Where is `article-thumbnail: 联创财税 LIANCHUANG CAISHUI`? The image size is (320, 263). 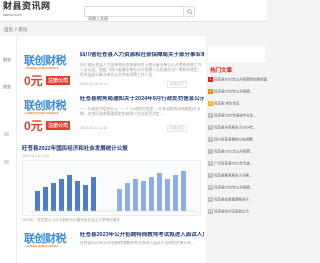
article-thumbnail: 联创财税 LIANCHUANG CAISHUI is located at coordinates (49, 245).